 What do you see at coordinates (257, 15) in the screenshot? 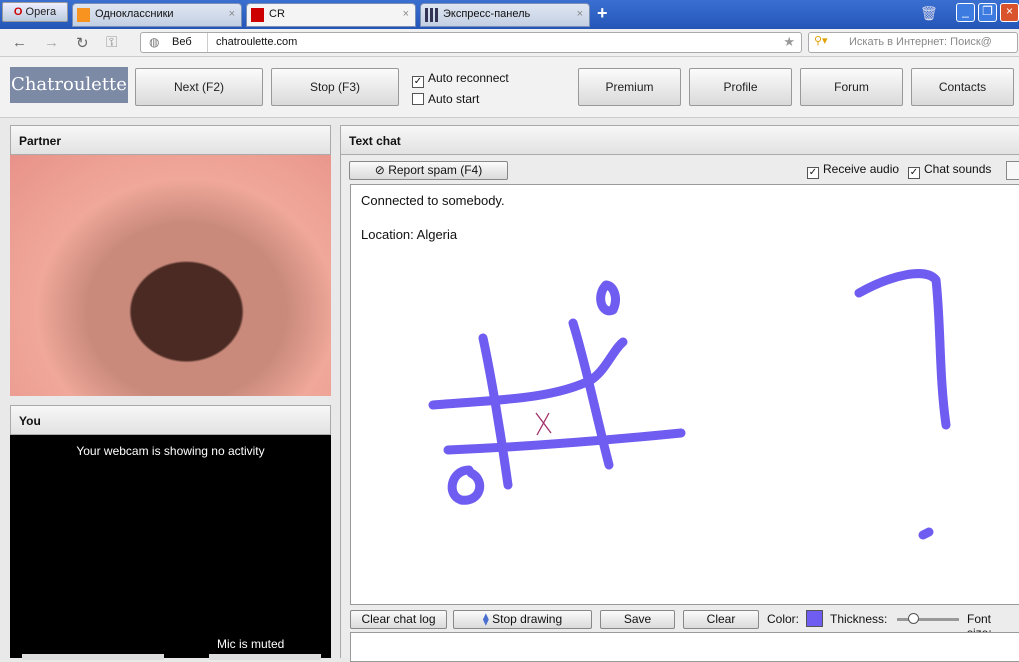
I see `opera-icon` at bounding box center [257, 15].